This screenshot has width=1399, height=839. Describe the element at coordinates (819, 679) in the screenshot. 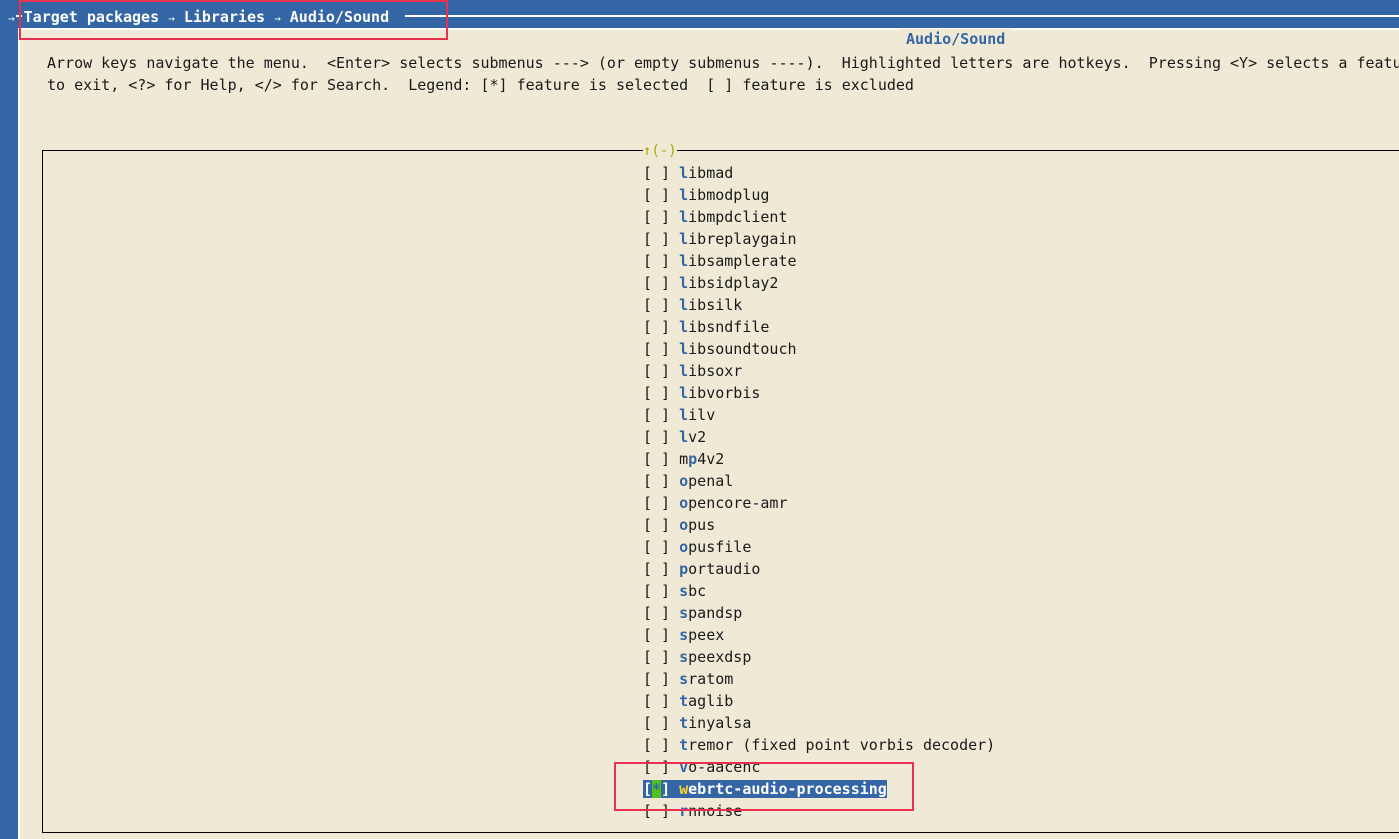

I see `menu-item: [ ] sratom` at that location.